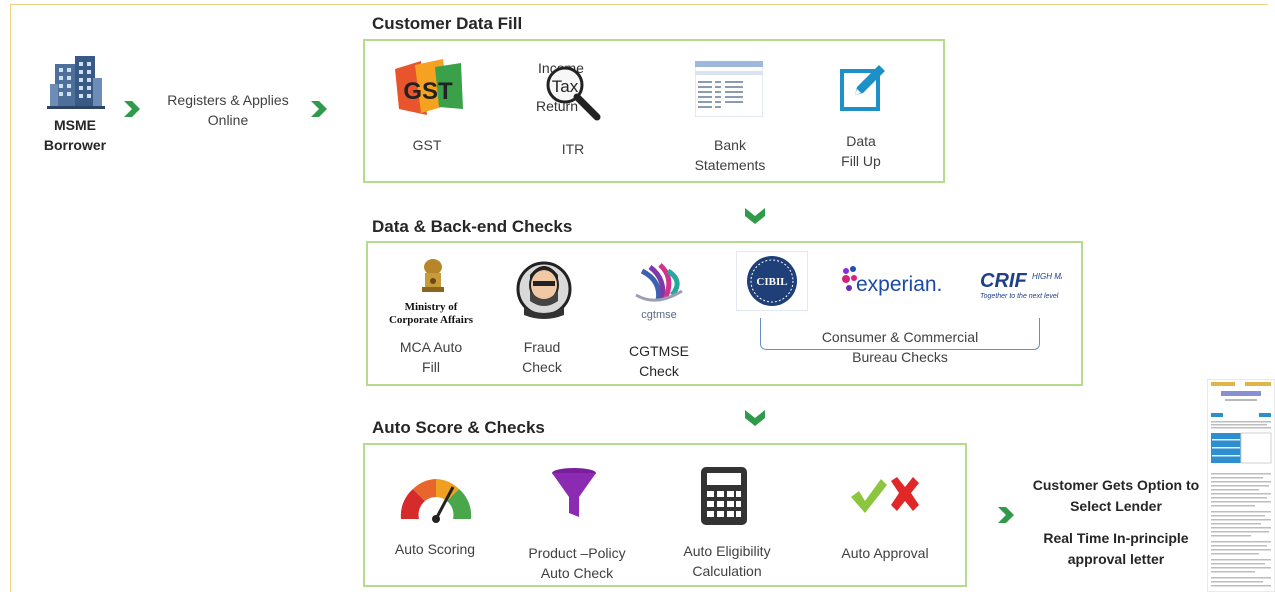  Describe the element at coordinates (75, 125) in the screenshot. I see `borrower-line1: MSME` at that location.